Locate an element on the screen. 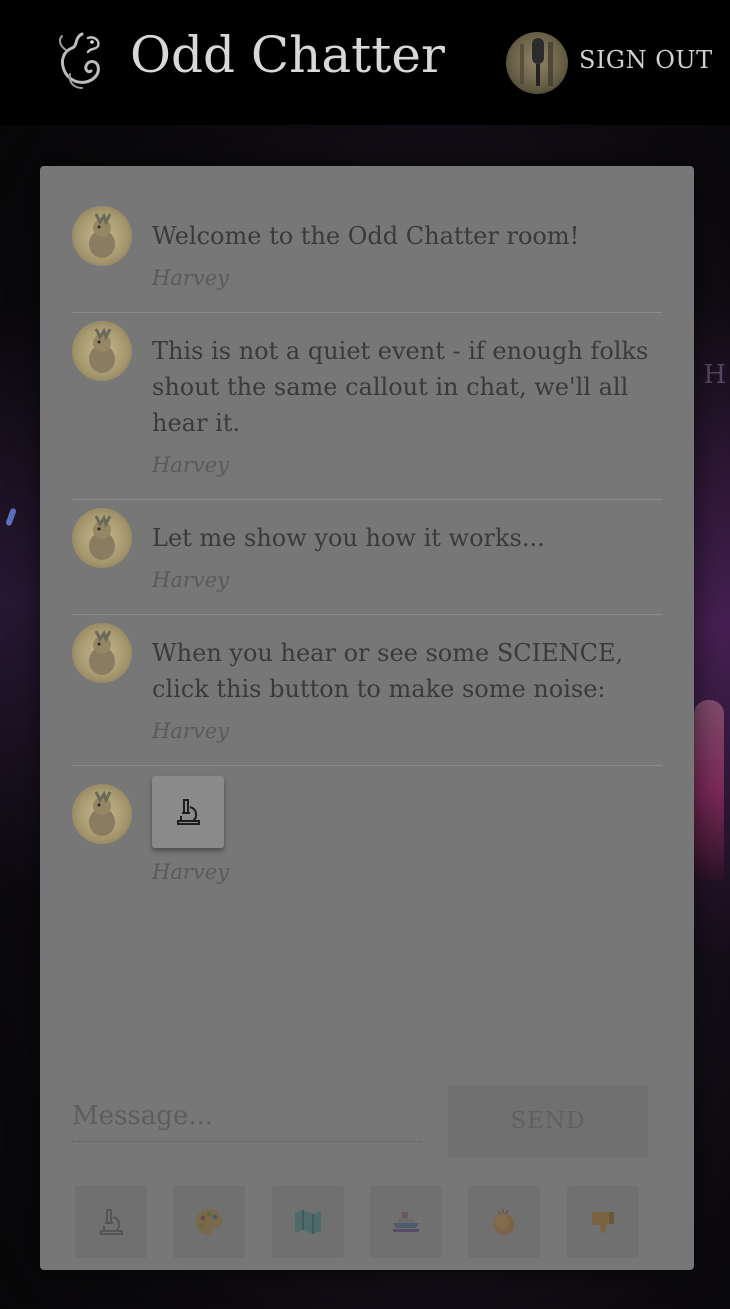 Image resolution: width=730 pixels, height=1309 pixels. clapping-hands-icon is located at coordinates (504, 1222).